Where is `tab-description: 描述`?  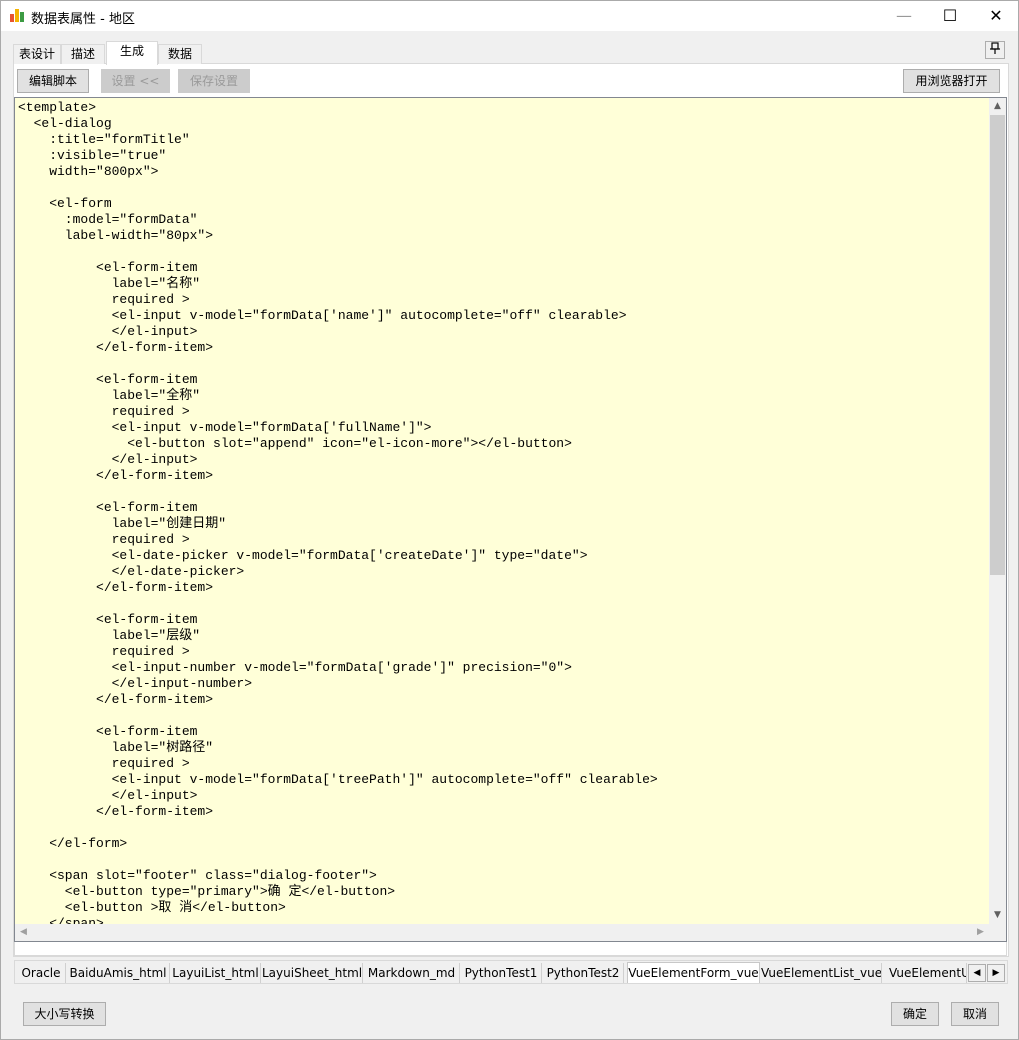
tab-description: 描述 is located at coordinates (83, 54).